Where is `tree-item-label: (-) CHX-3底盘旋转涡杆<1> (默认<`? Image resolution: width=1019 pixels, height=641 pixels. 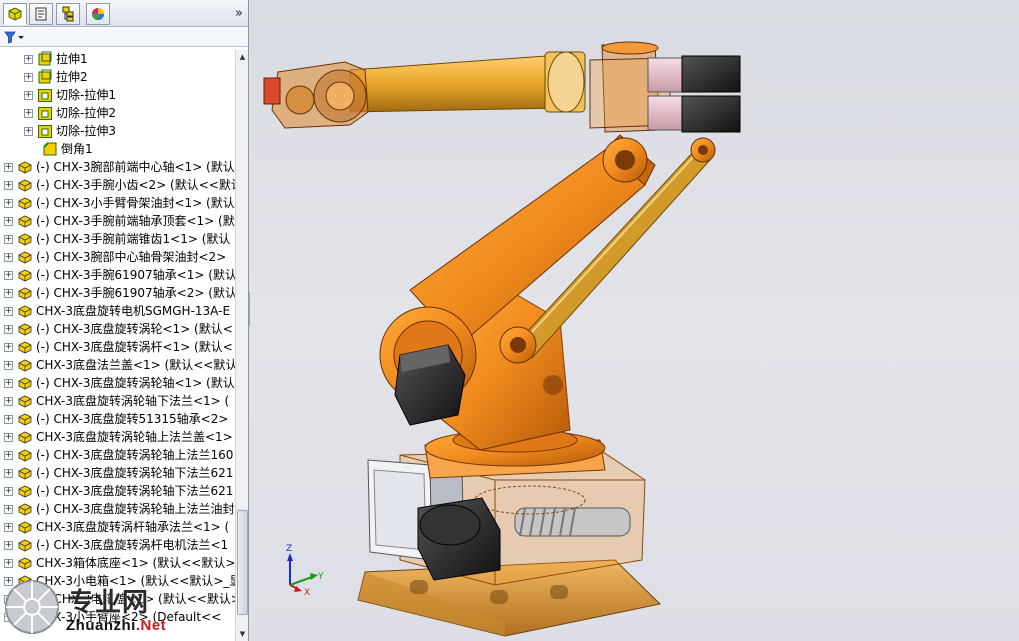
tree-item-label: (-) CHX-3底盘旋转涡杆<1> (默认< is located at coordinates (134, 347).